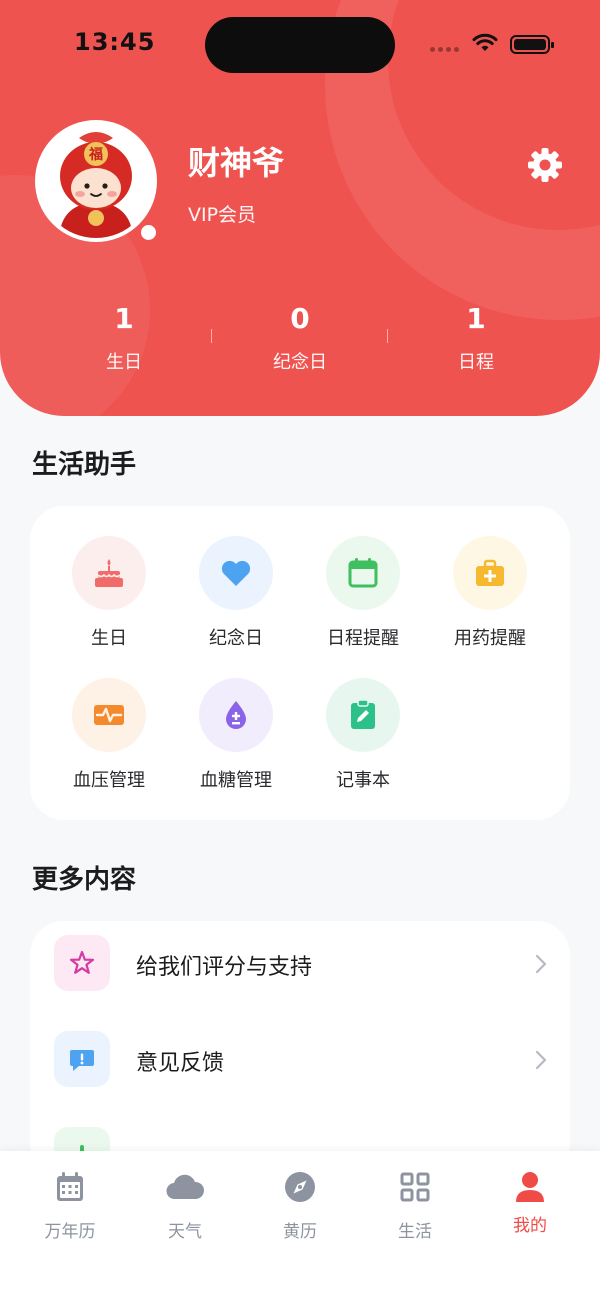 The image size is (600, 1301). I want to click on tab-label: 万年历, so click(70, 1232).